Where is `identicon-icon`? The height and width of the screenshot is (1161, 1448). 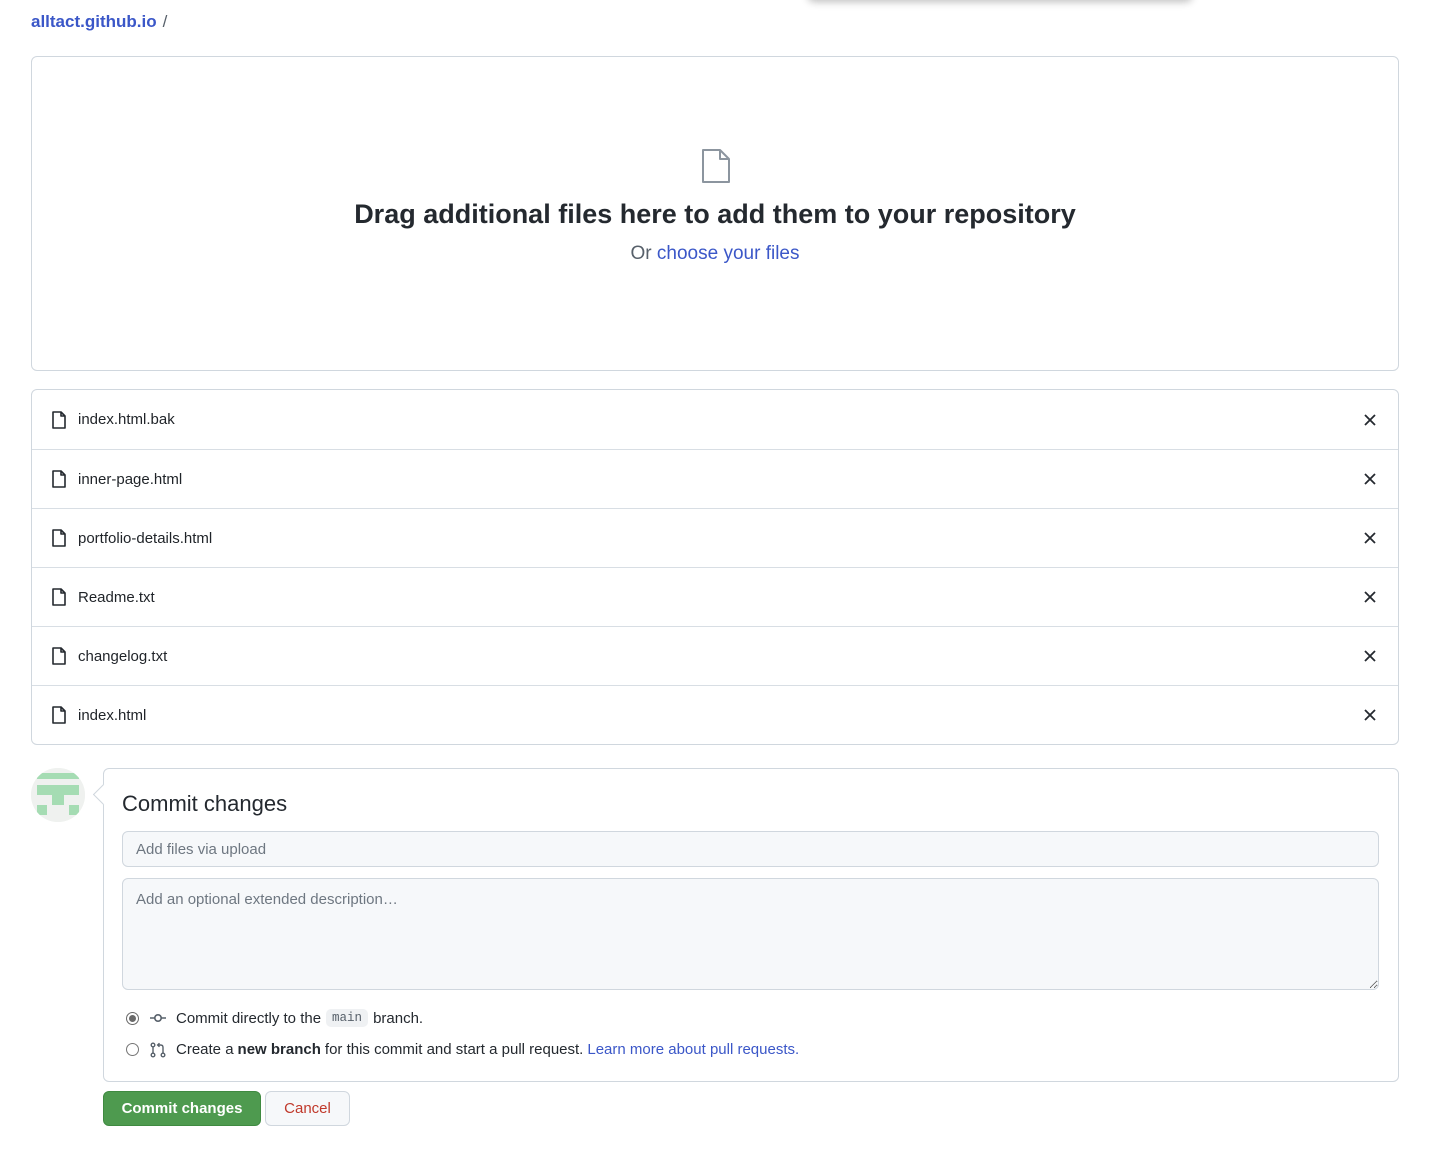
identicon-icon is located at coordinates (58, 795).